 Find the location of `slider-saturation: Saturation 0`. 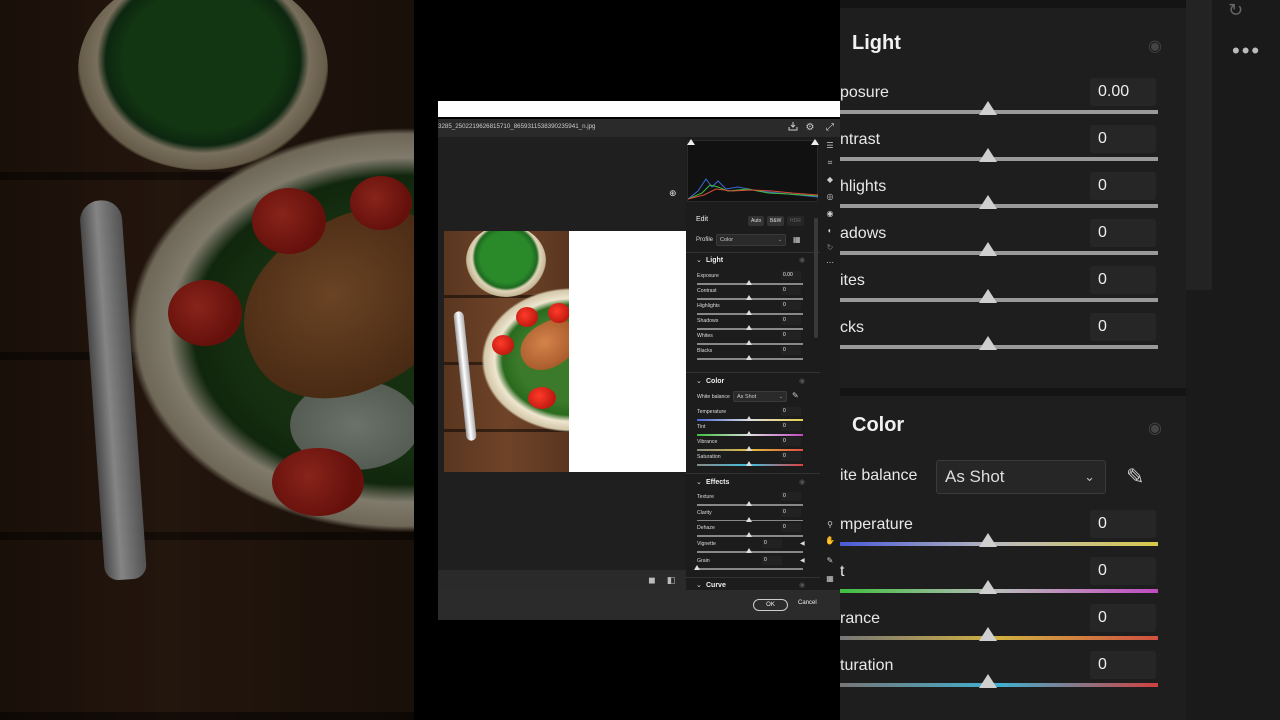

slider-saturation: Saturation 0 is located at coordinates (753, 460).